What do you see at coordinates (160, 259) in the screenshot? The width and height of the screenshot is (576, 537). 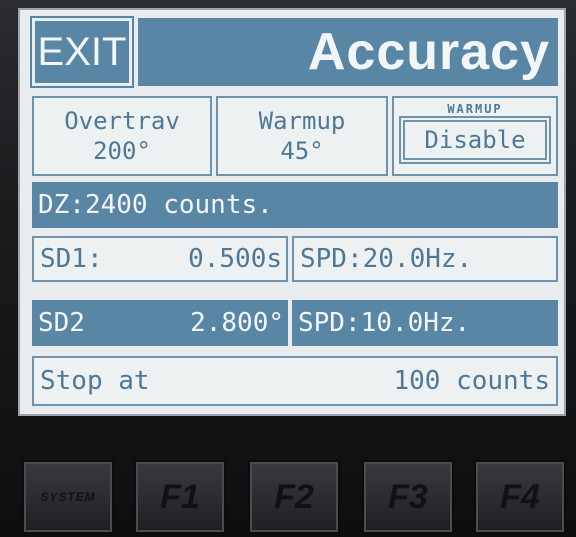 I see `sd1-row: SD1: 0.500s` at bounding box center [160, 259].